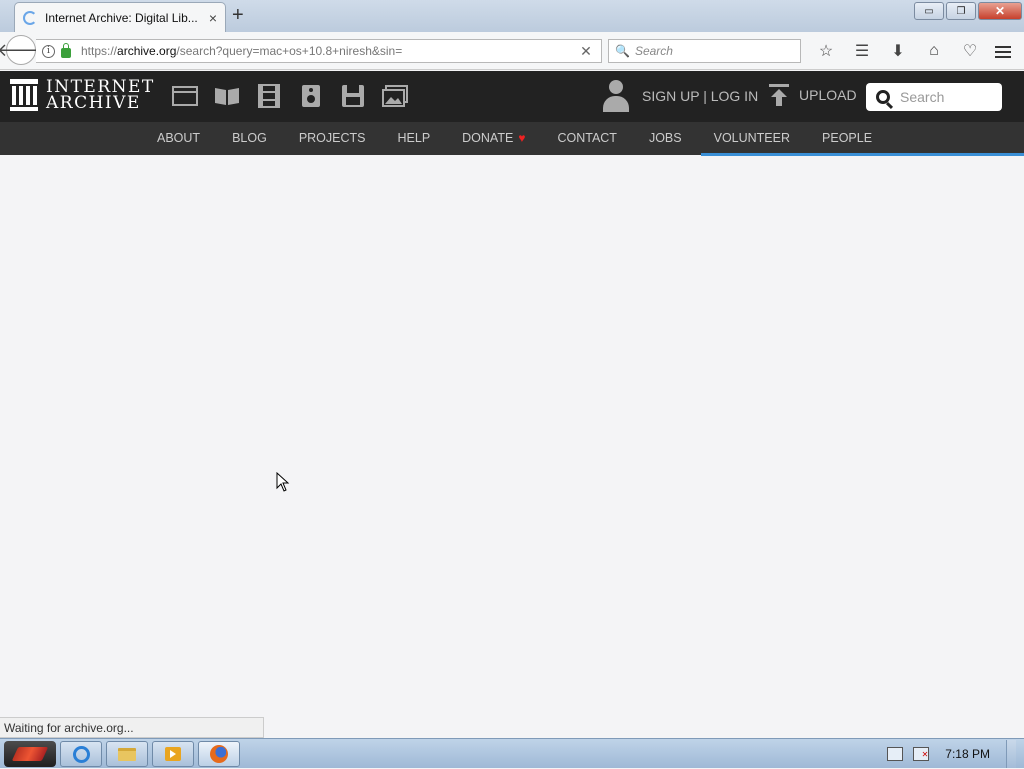  I want to click on nav-projects: PROJECTS, so click(332, 138).